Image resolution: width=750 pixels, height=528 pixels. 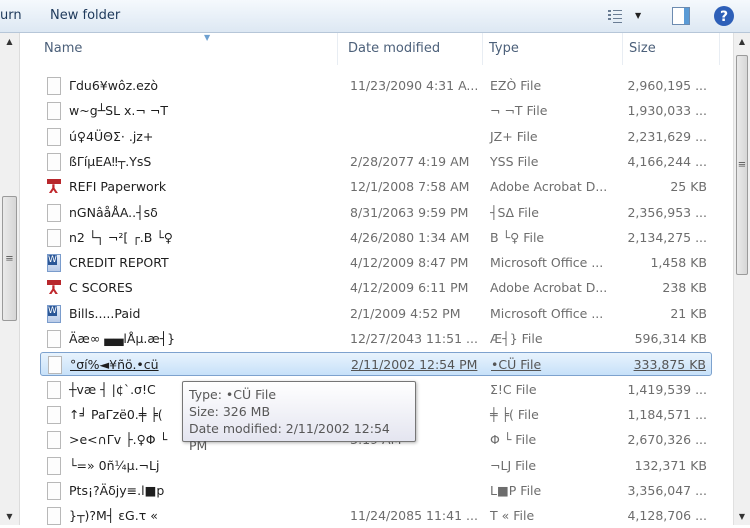 I want to click on file-date: 12/1/2008 7:58 AM, so click(x=410, y=187).